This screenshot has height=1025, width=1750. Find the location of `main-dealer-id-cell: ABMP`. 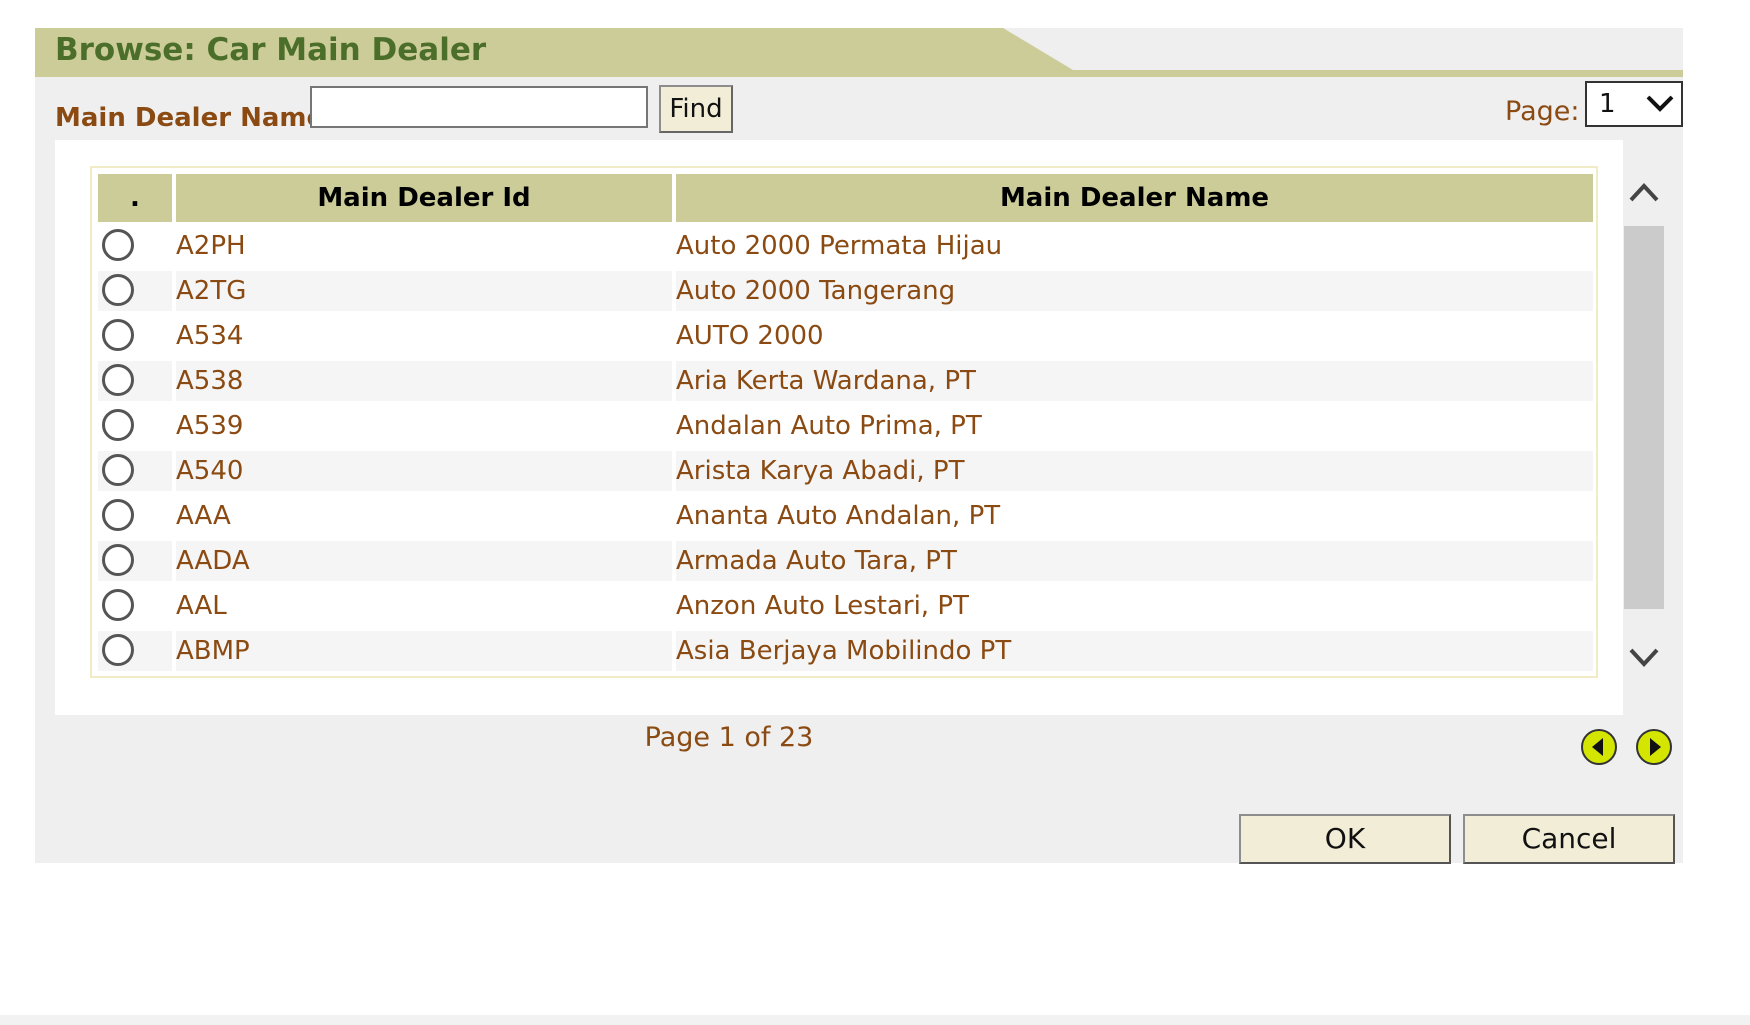

main-dealer-id-cell: ABMP is located at coordinates (424, 651).